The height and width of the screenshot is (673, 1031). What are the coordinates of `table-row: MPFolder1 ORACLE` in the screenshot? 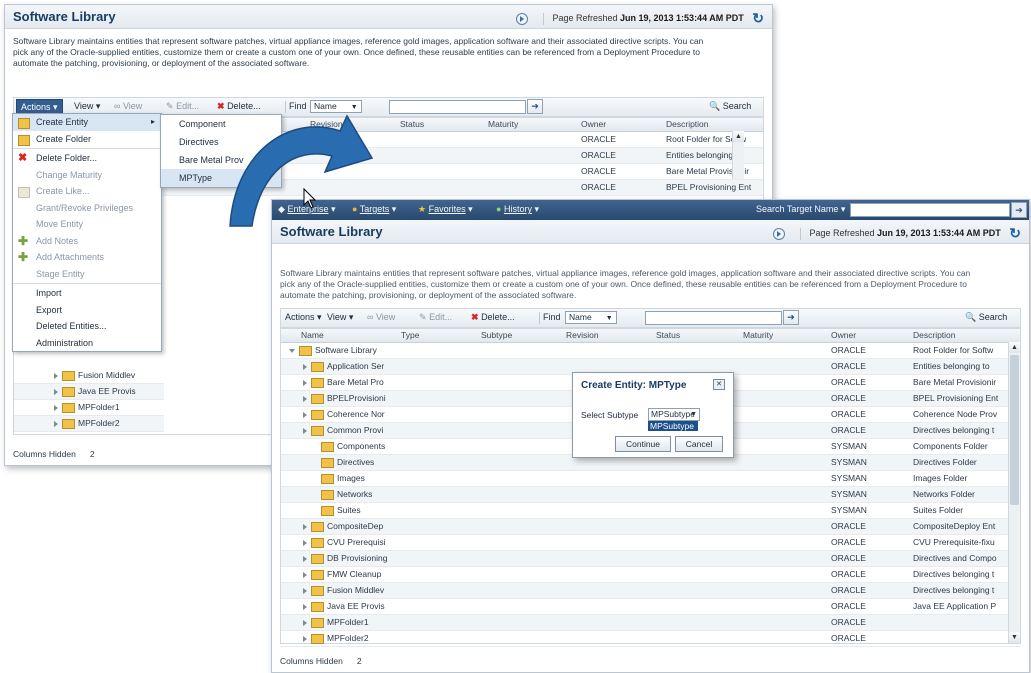 It's located at (650, 623).